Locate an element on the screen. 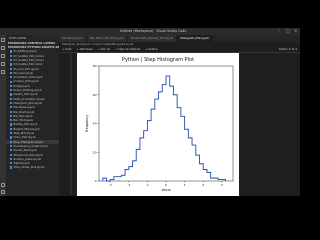 Image resolution: width=320 pixels, height=240 pixels. run-debug-icon is located at coordinates (3, 64).